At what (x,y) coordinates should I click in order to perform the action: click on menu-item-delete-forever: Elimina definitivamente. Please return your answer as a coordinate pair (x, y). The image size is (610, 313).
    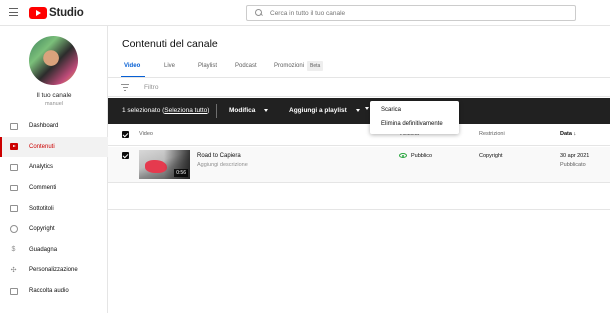
    Looking at the image, I should click on (412, 124).